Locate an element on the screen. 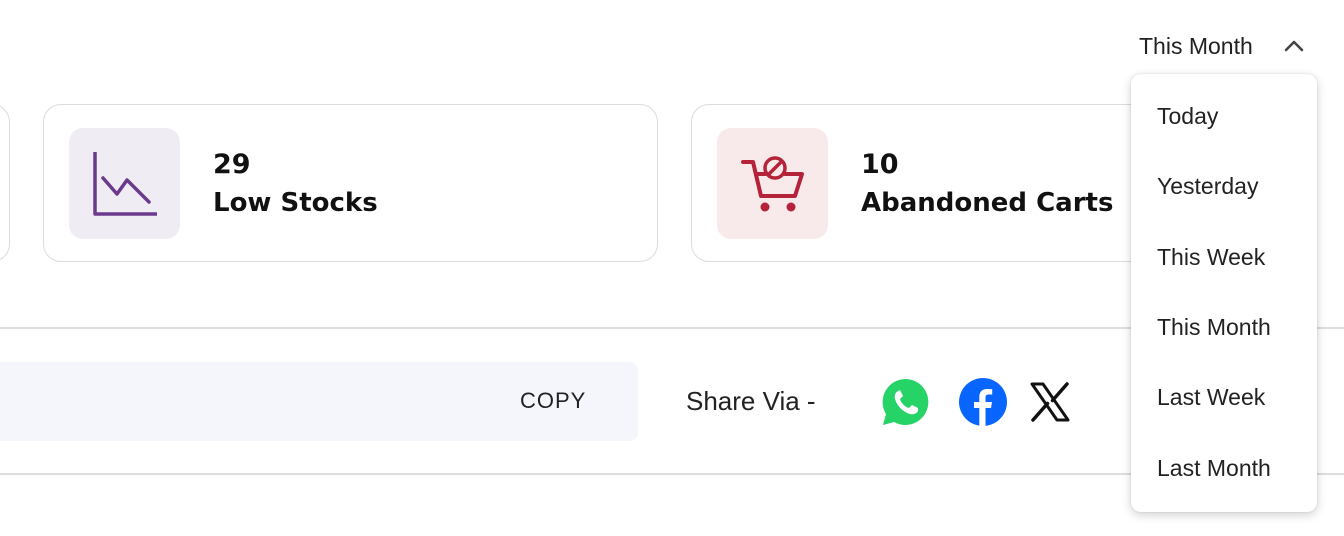  chevron-up-icon is located at coordinates (1294, 46).